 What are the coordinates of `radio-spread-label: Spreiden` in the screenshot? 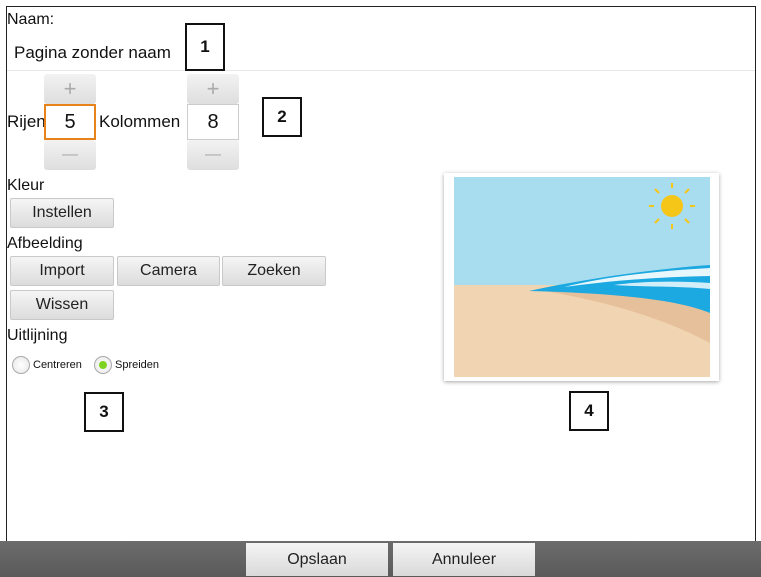 It's located at (137, 365).